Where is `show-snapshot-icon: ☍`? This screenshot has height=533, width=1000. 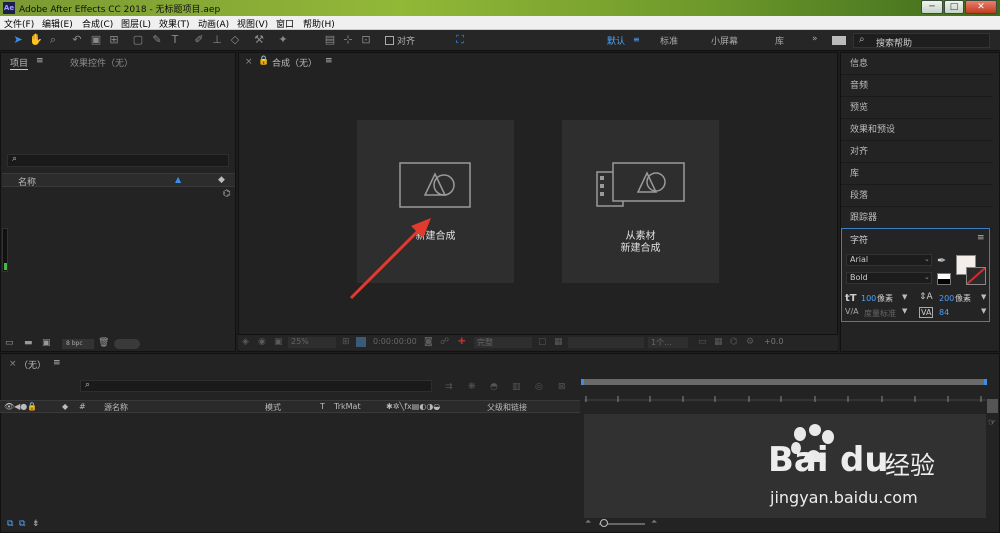
show-snapshot-icon: ☍ is located at coordinates (444, 342).